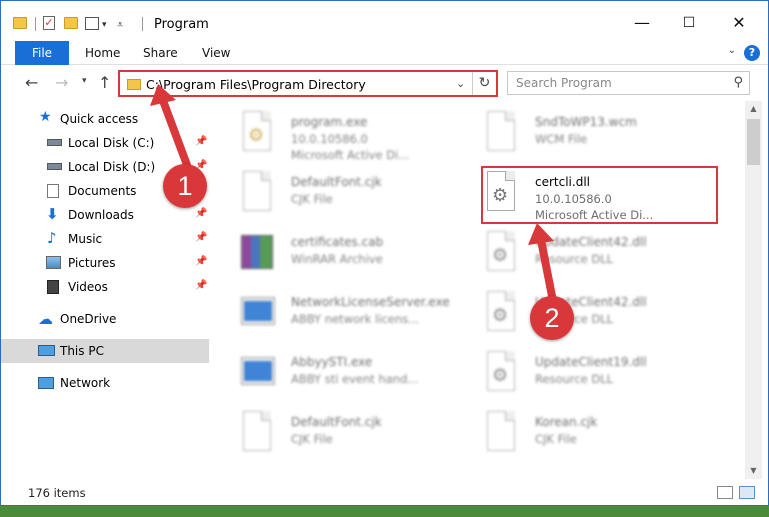  What do you see at coordinates (370, 302) in the screenshot?
I see `file-name: NetworkLicenseServer.exe` at bounding box center [370, 302].